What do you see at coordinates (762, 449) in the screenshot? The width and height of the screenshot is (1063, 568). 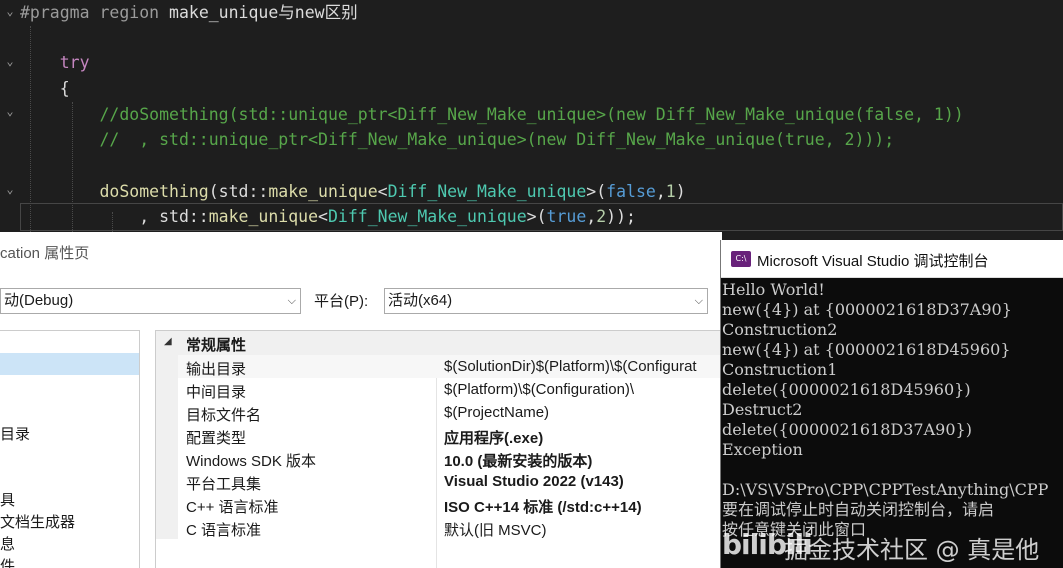 I see `console-line: Exception` at bounding box center [762, 449].